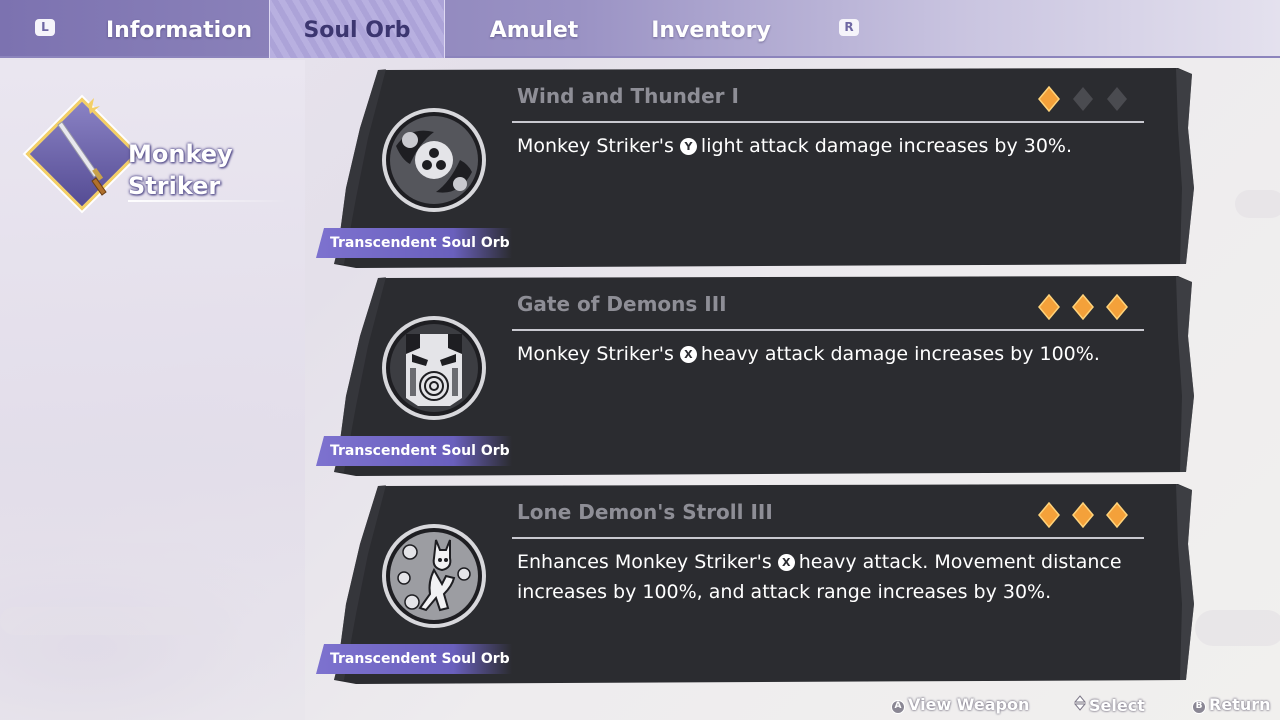 The image size is (1280, 720). Describe the element at coordinates (174, 186) in the screenshot. I see `weapon-name-line2: Striker` at that location.